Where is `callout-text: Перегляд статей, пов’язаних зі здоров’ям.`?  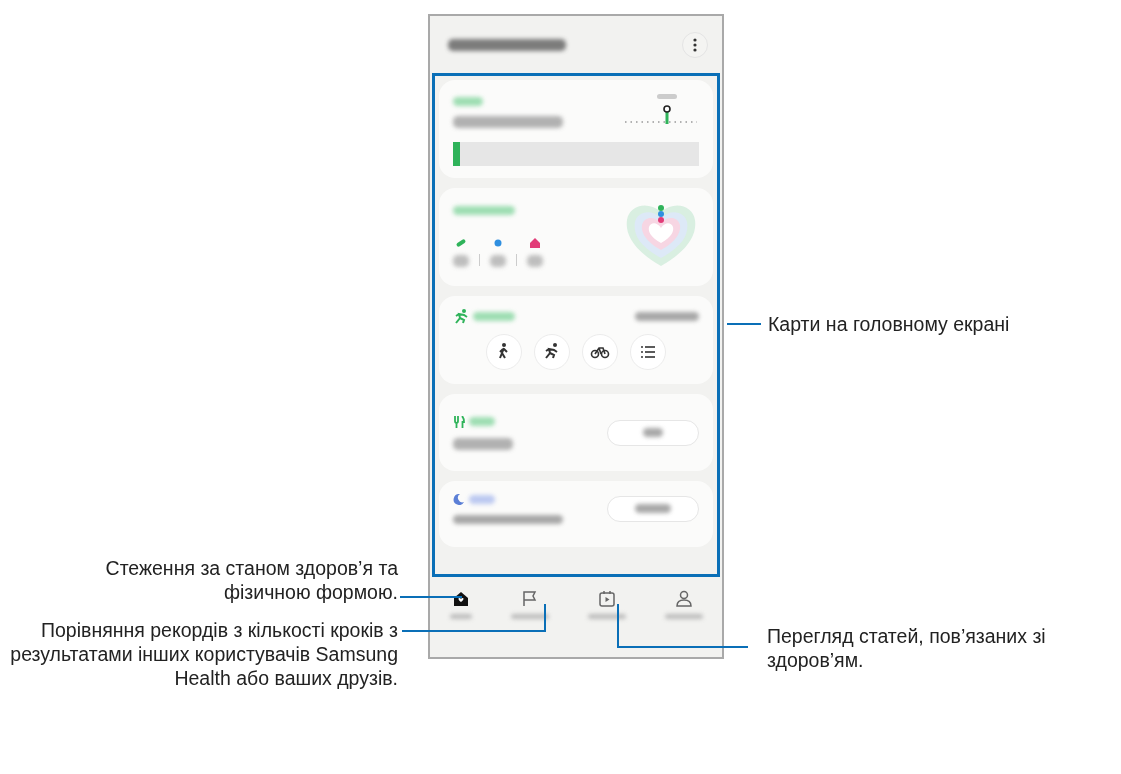 callout-text: Перегляд статей, пов’язаних зі здоров’ям. is located at coordinates (907, 648).